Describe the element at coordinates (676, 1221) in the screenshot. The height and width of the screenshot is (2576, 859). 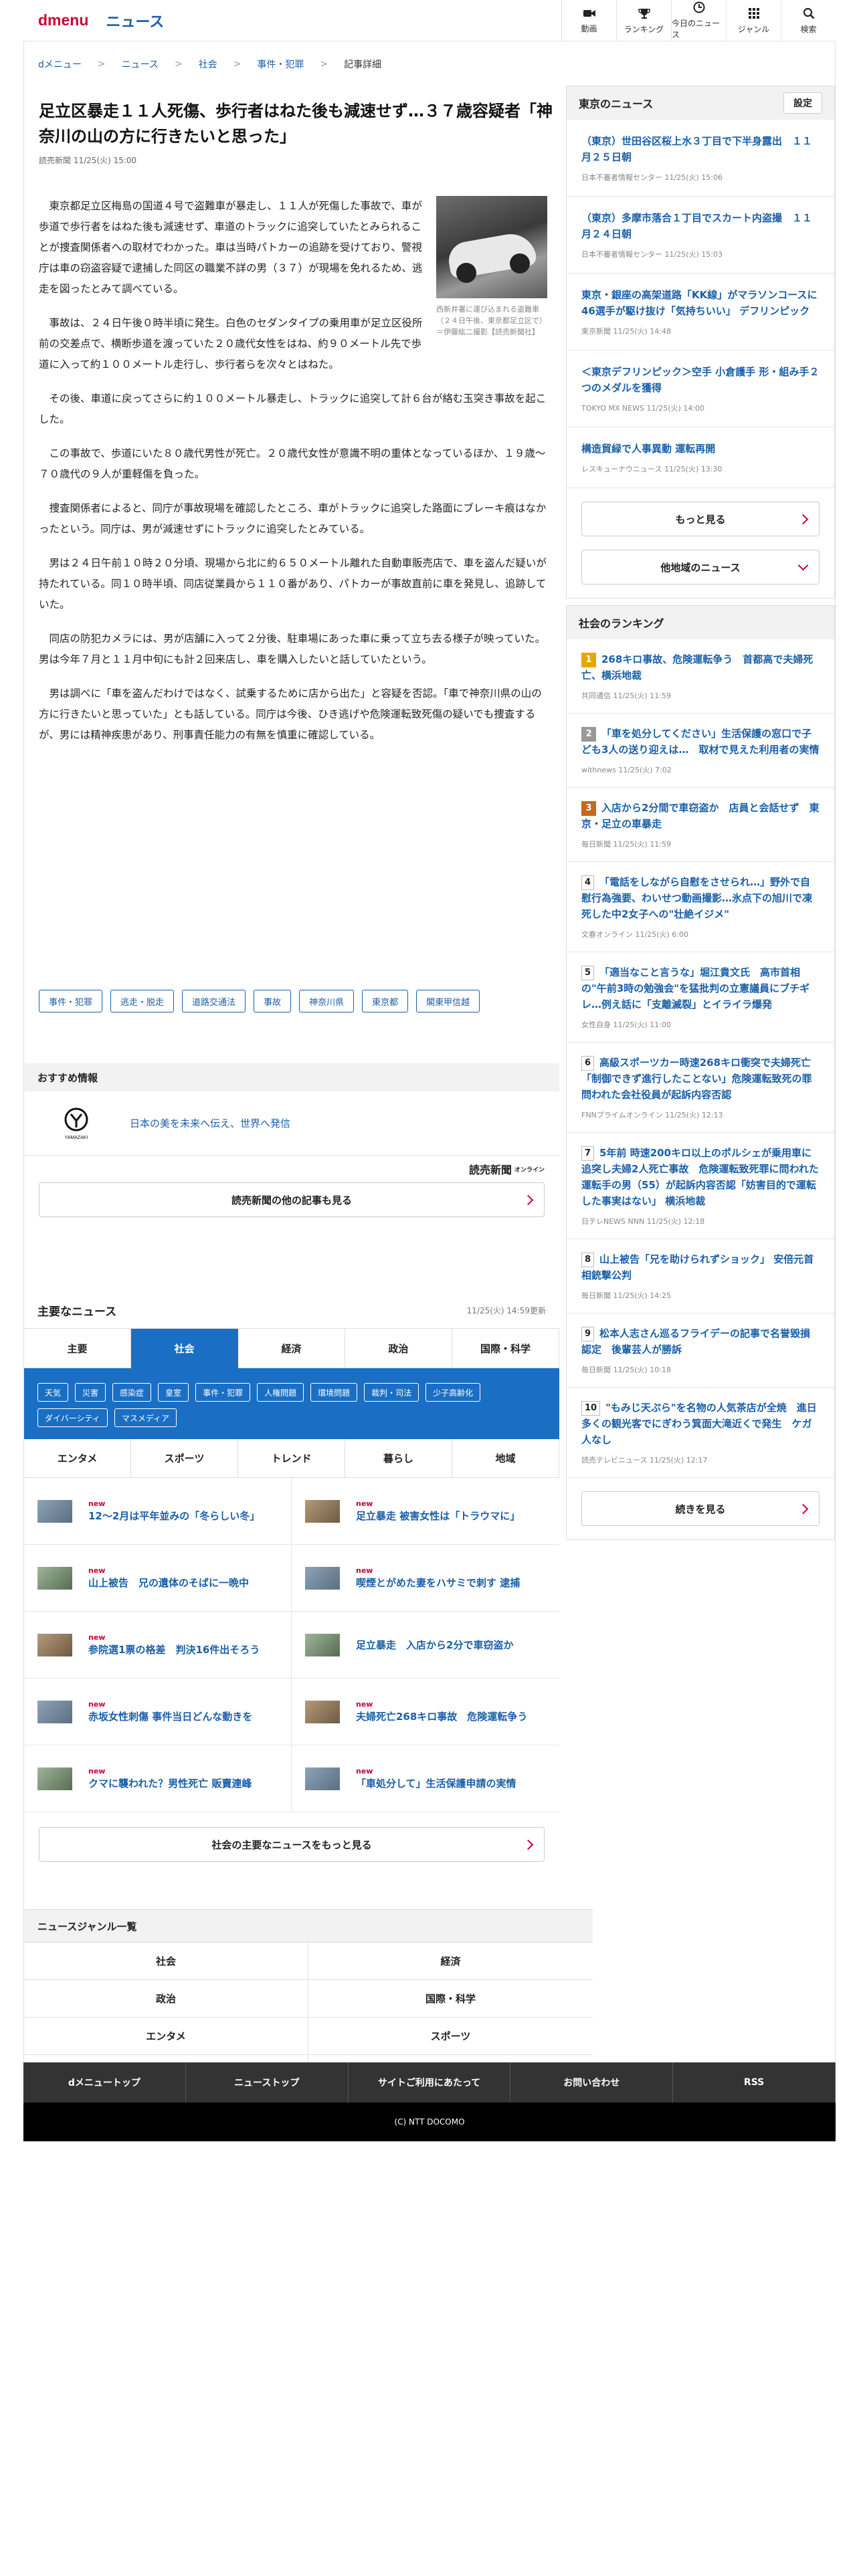
I see `ranking-time: 11/25(火) 12:18` at that location.